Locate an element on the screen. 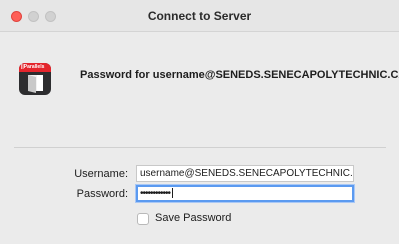  parallels-logo-icon: ||Parallels is located at coordinates (35, 79).